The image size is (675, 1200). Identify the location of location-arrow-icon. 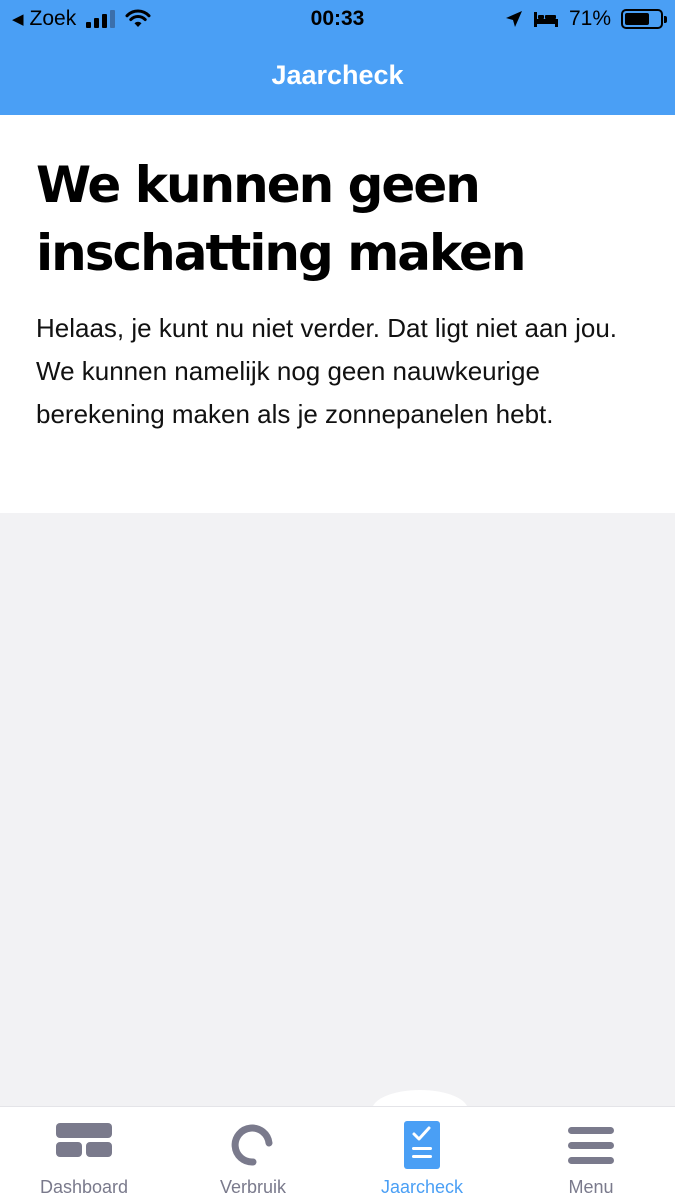
(513, 19).